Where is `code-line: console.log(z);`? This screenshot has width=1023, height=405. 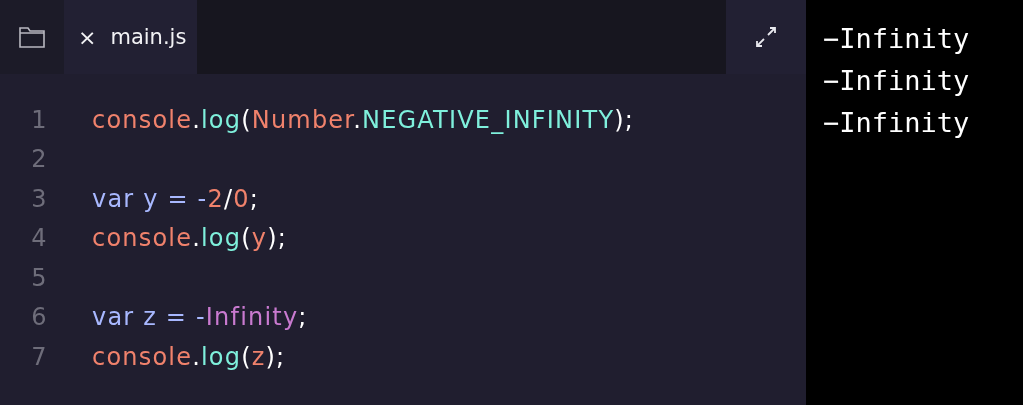
code-line: console.log(z); is located at coordinates (189, 356).